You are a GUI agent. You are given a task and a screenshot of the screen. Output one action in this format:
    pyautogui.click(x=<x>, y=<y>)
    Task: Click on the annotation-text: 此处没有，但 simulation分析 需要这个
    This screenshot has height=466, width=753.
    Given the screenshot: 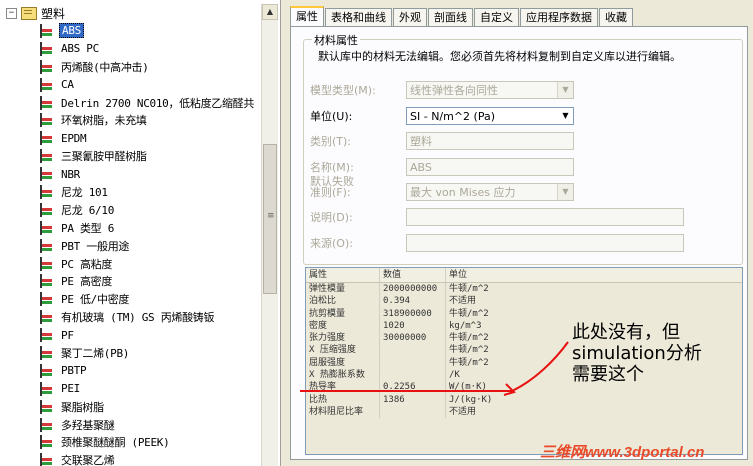 What is the action you would take?
    pyautogui.click(x=637, y=353)
    